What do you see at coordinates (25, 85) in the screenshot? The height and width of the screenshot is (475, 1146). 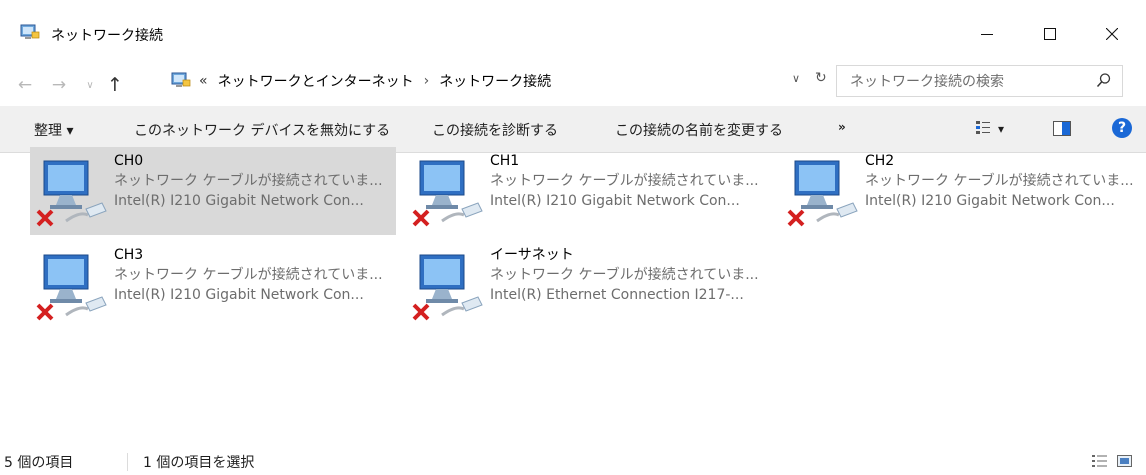 I see `back-button: ←` at bounding box center [25, 85].